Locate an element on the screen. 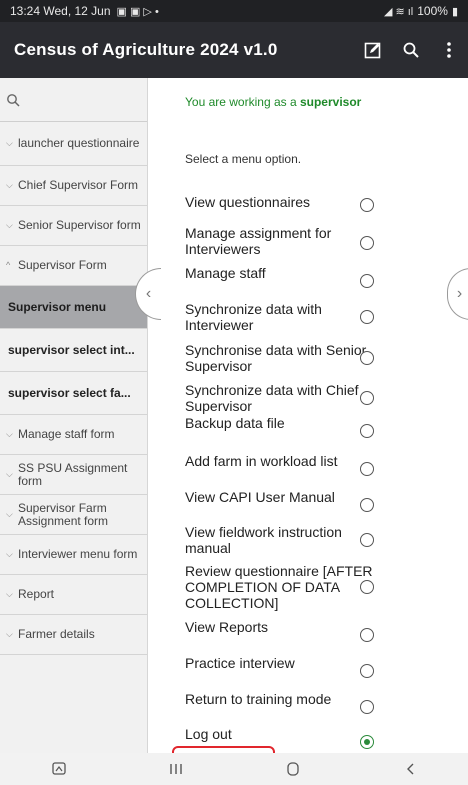 This screenshot has width=468, height=785. option-label: Return to training mode is located at coordinates (258, 699).